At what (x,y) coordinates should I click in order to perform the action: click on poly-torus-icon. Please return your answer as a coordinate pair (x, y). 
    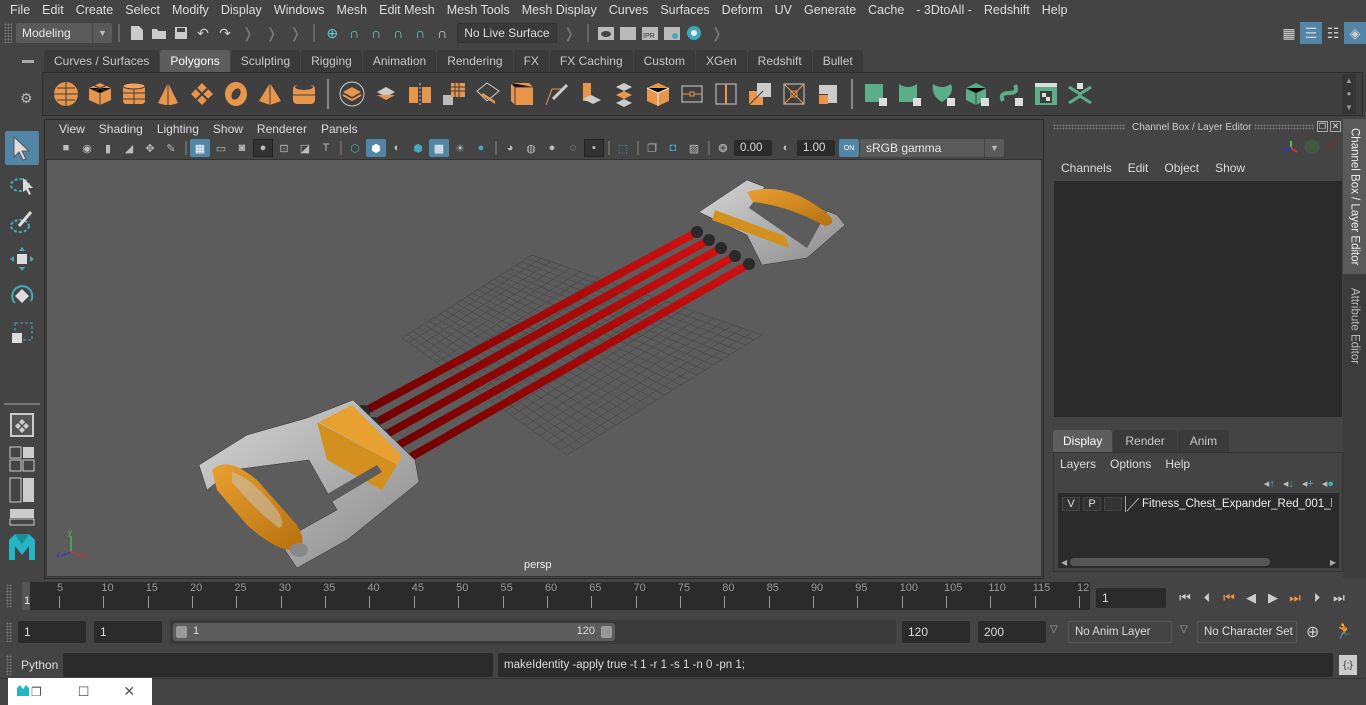
    Looking at the image, I should click on (236, 94).